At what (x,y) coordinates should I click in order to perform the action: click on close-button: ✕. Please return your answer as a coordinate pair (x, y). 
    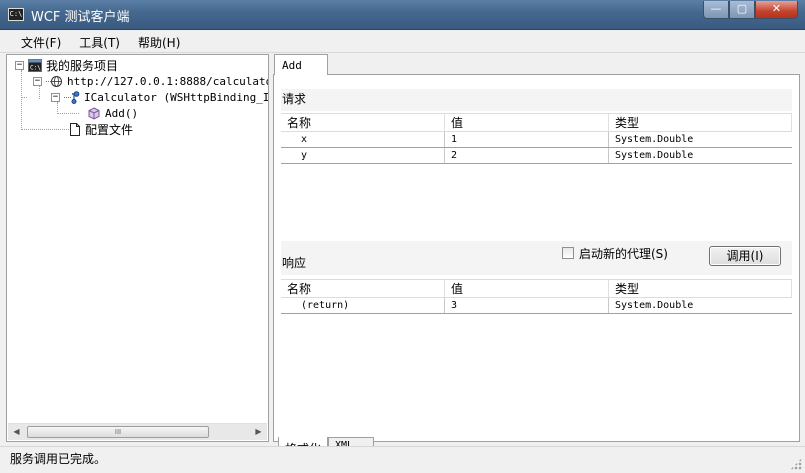
    Looking at the image, I should click on (776, 10).